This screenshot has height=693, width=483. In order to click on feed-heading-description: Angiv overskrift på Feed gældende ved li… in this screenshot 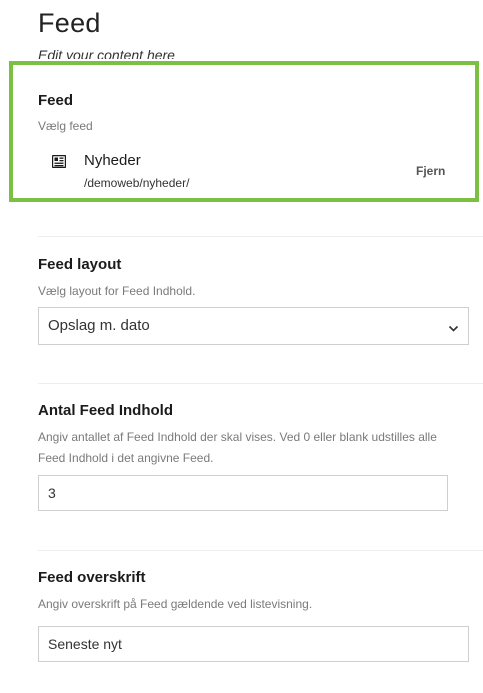, I will do `click(175, 604)`.